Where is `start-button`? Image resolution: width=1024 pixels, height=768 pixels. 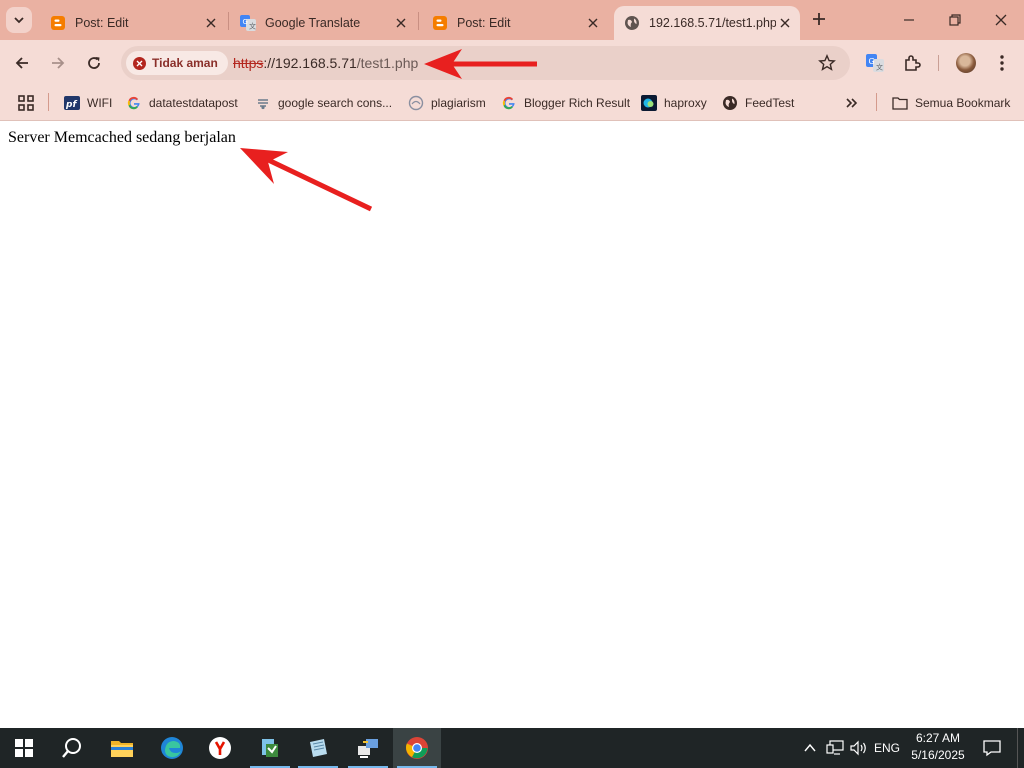 start-button is located at coordinates (24, 748).